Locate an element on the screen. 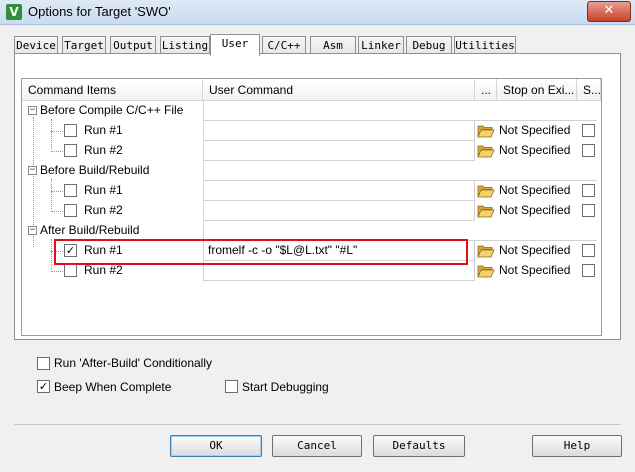 The image size is (635, 472). start-debugging-label: Start Debugging is located at coordinates (285, 387).